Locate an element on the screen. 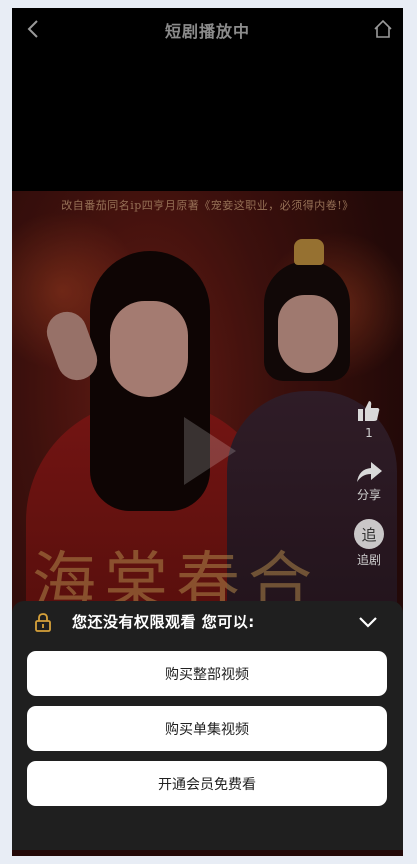  paywall-title: 您还没有权限观看 您可以: is located at coordinates (163, 622).